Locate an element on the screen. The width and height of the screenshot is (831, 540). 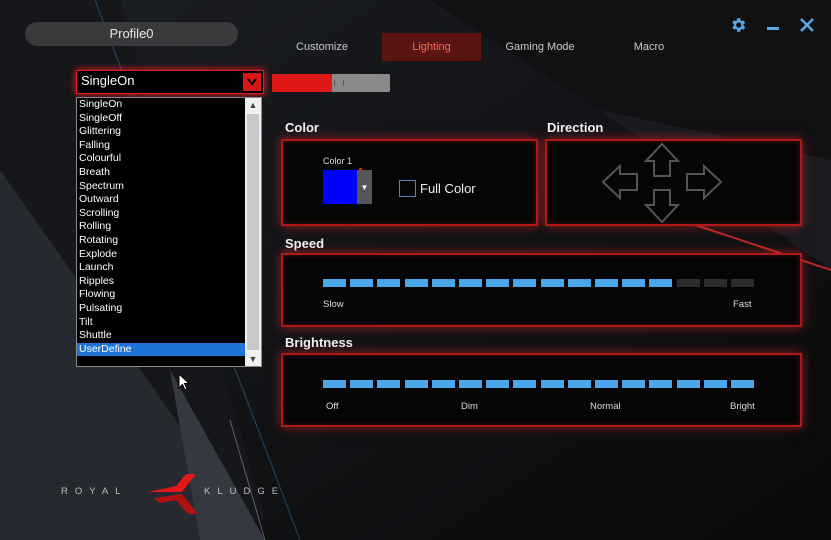
arrow-left-icon is located at coordinates (619, 182).